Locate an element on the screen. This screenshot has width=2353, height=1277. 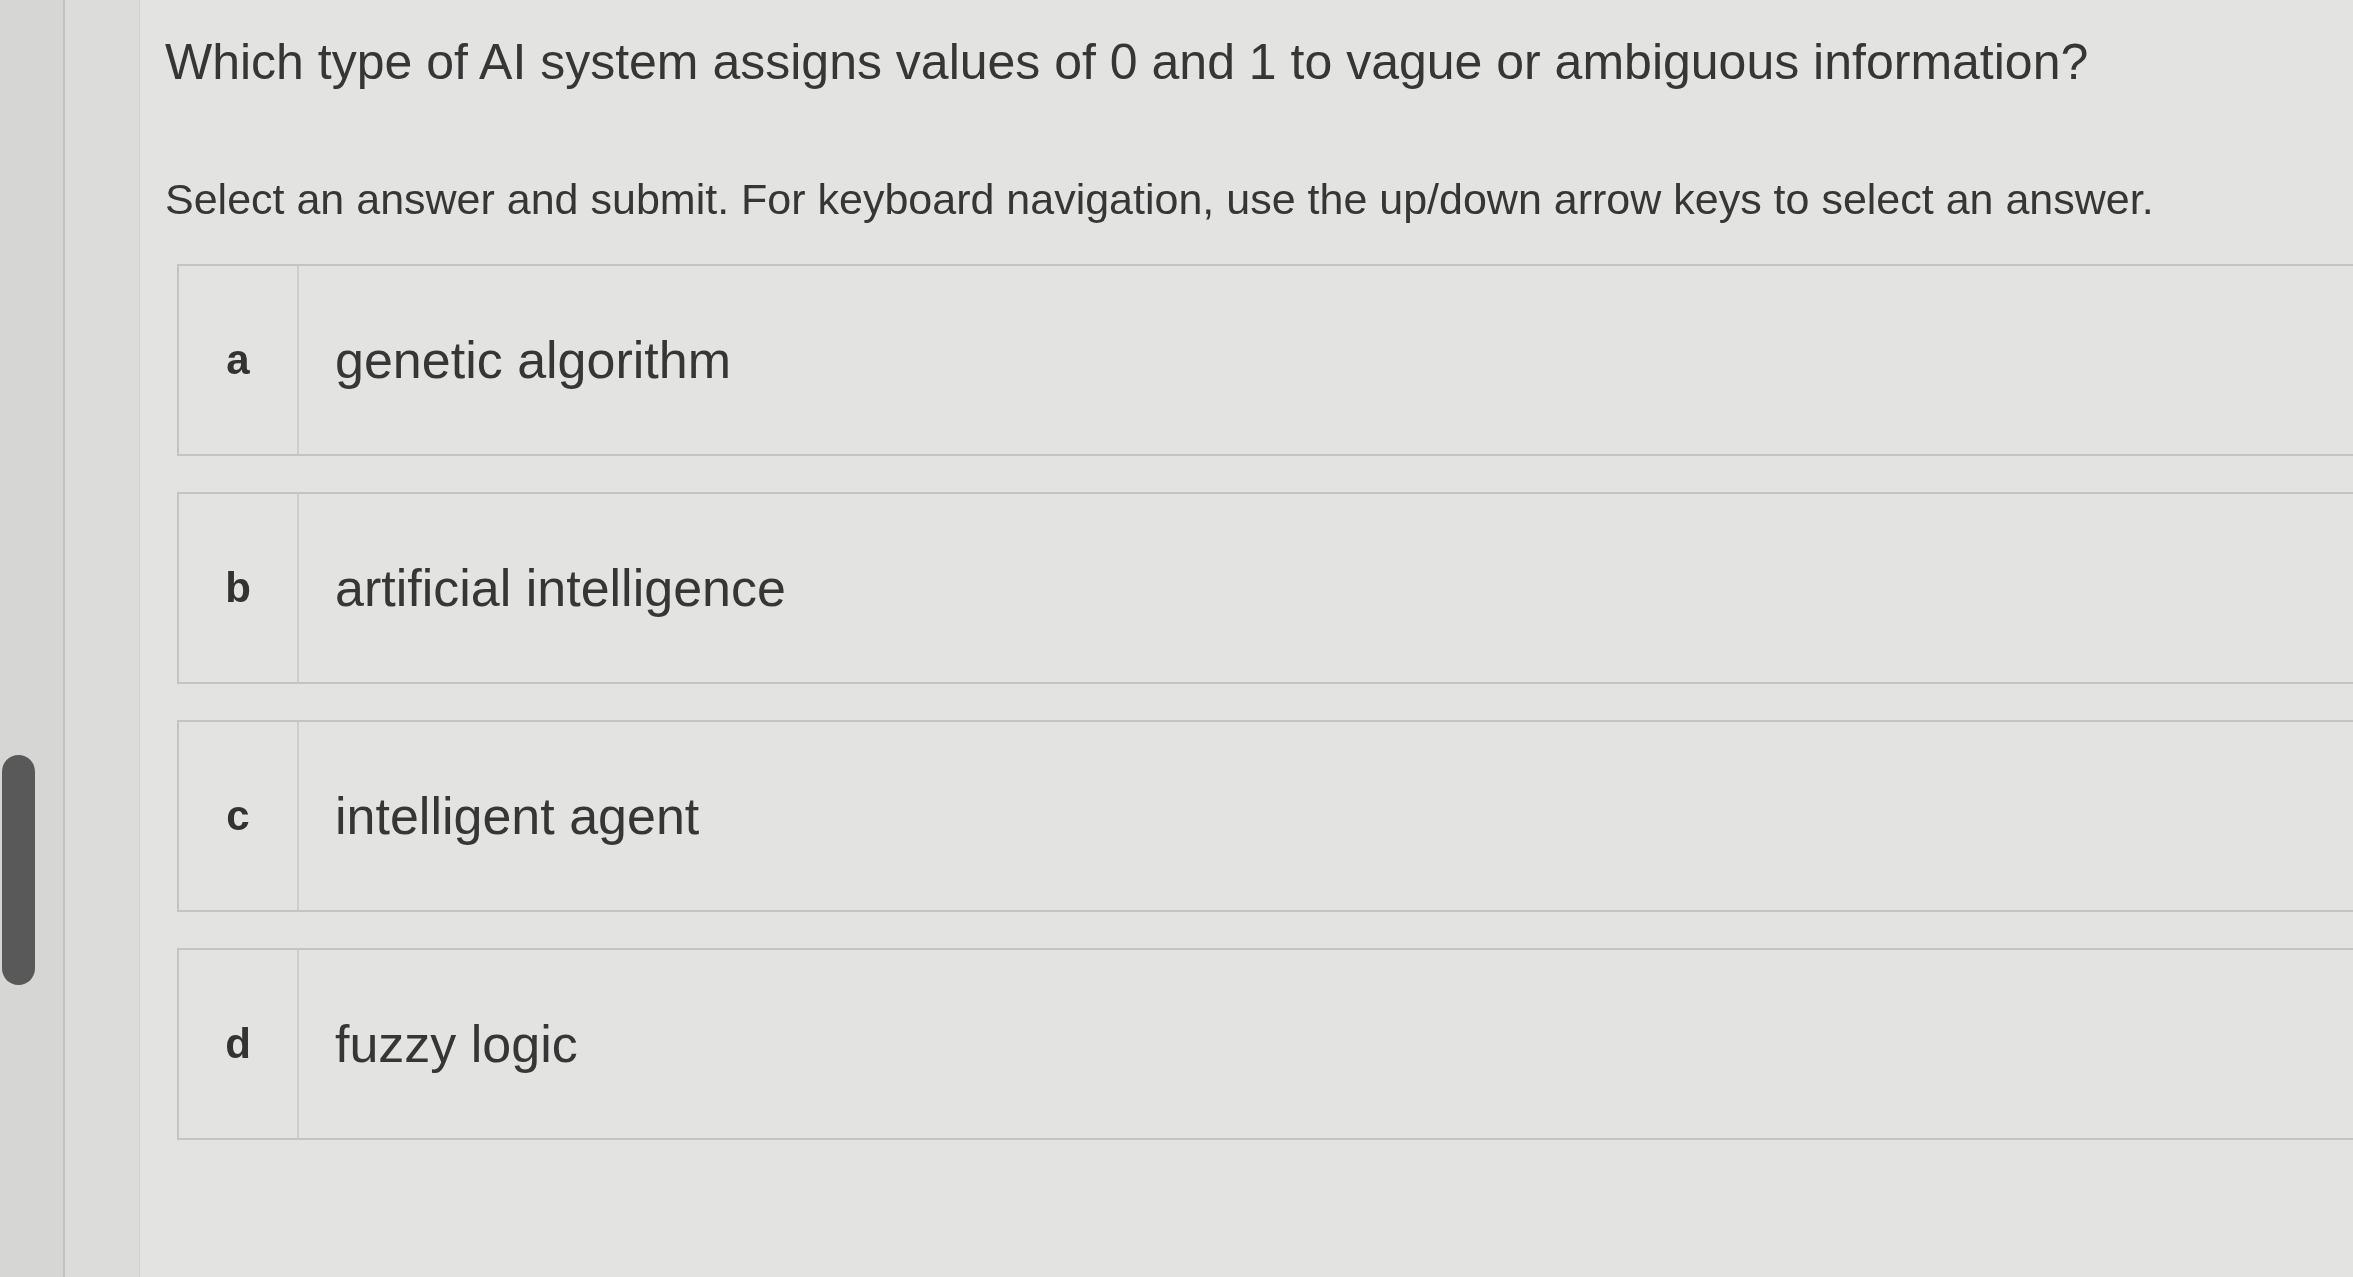
option-text: intelligent agent is located at coordinates (517, 816).